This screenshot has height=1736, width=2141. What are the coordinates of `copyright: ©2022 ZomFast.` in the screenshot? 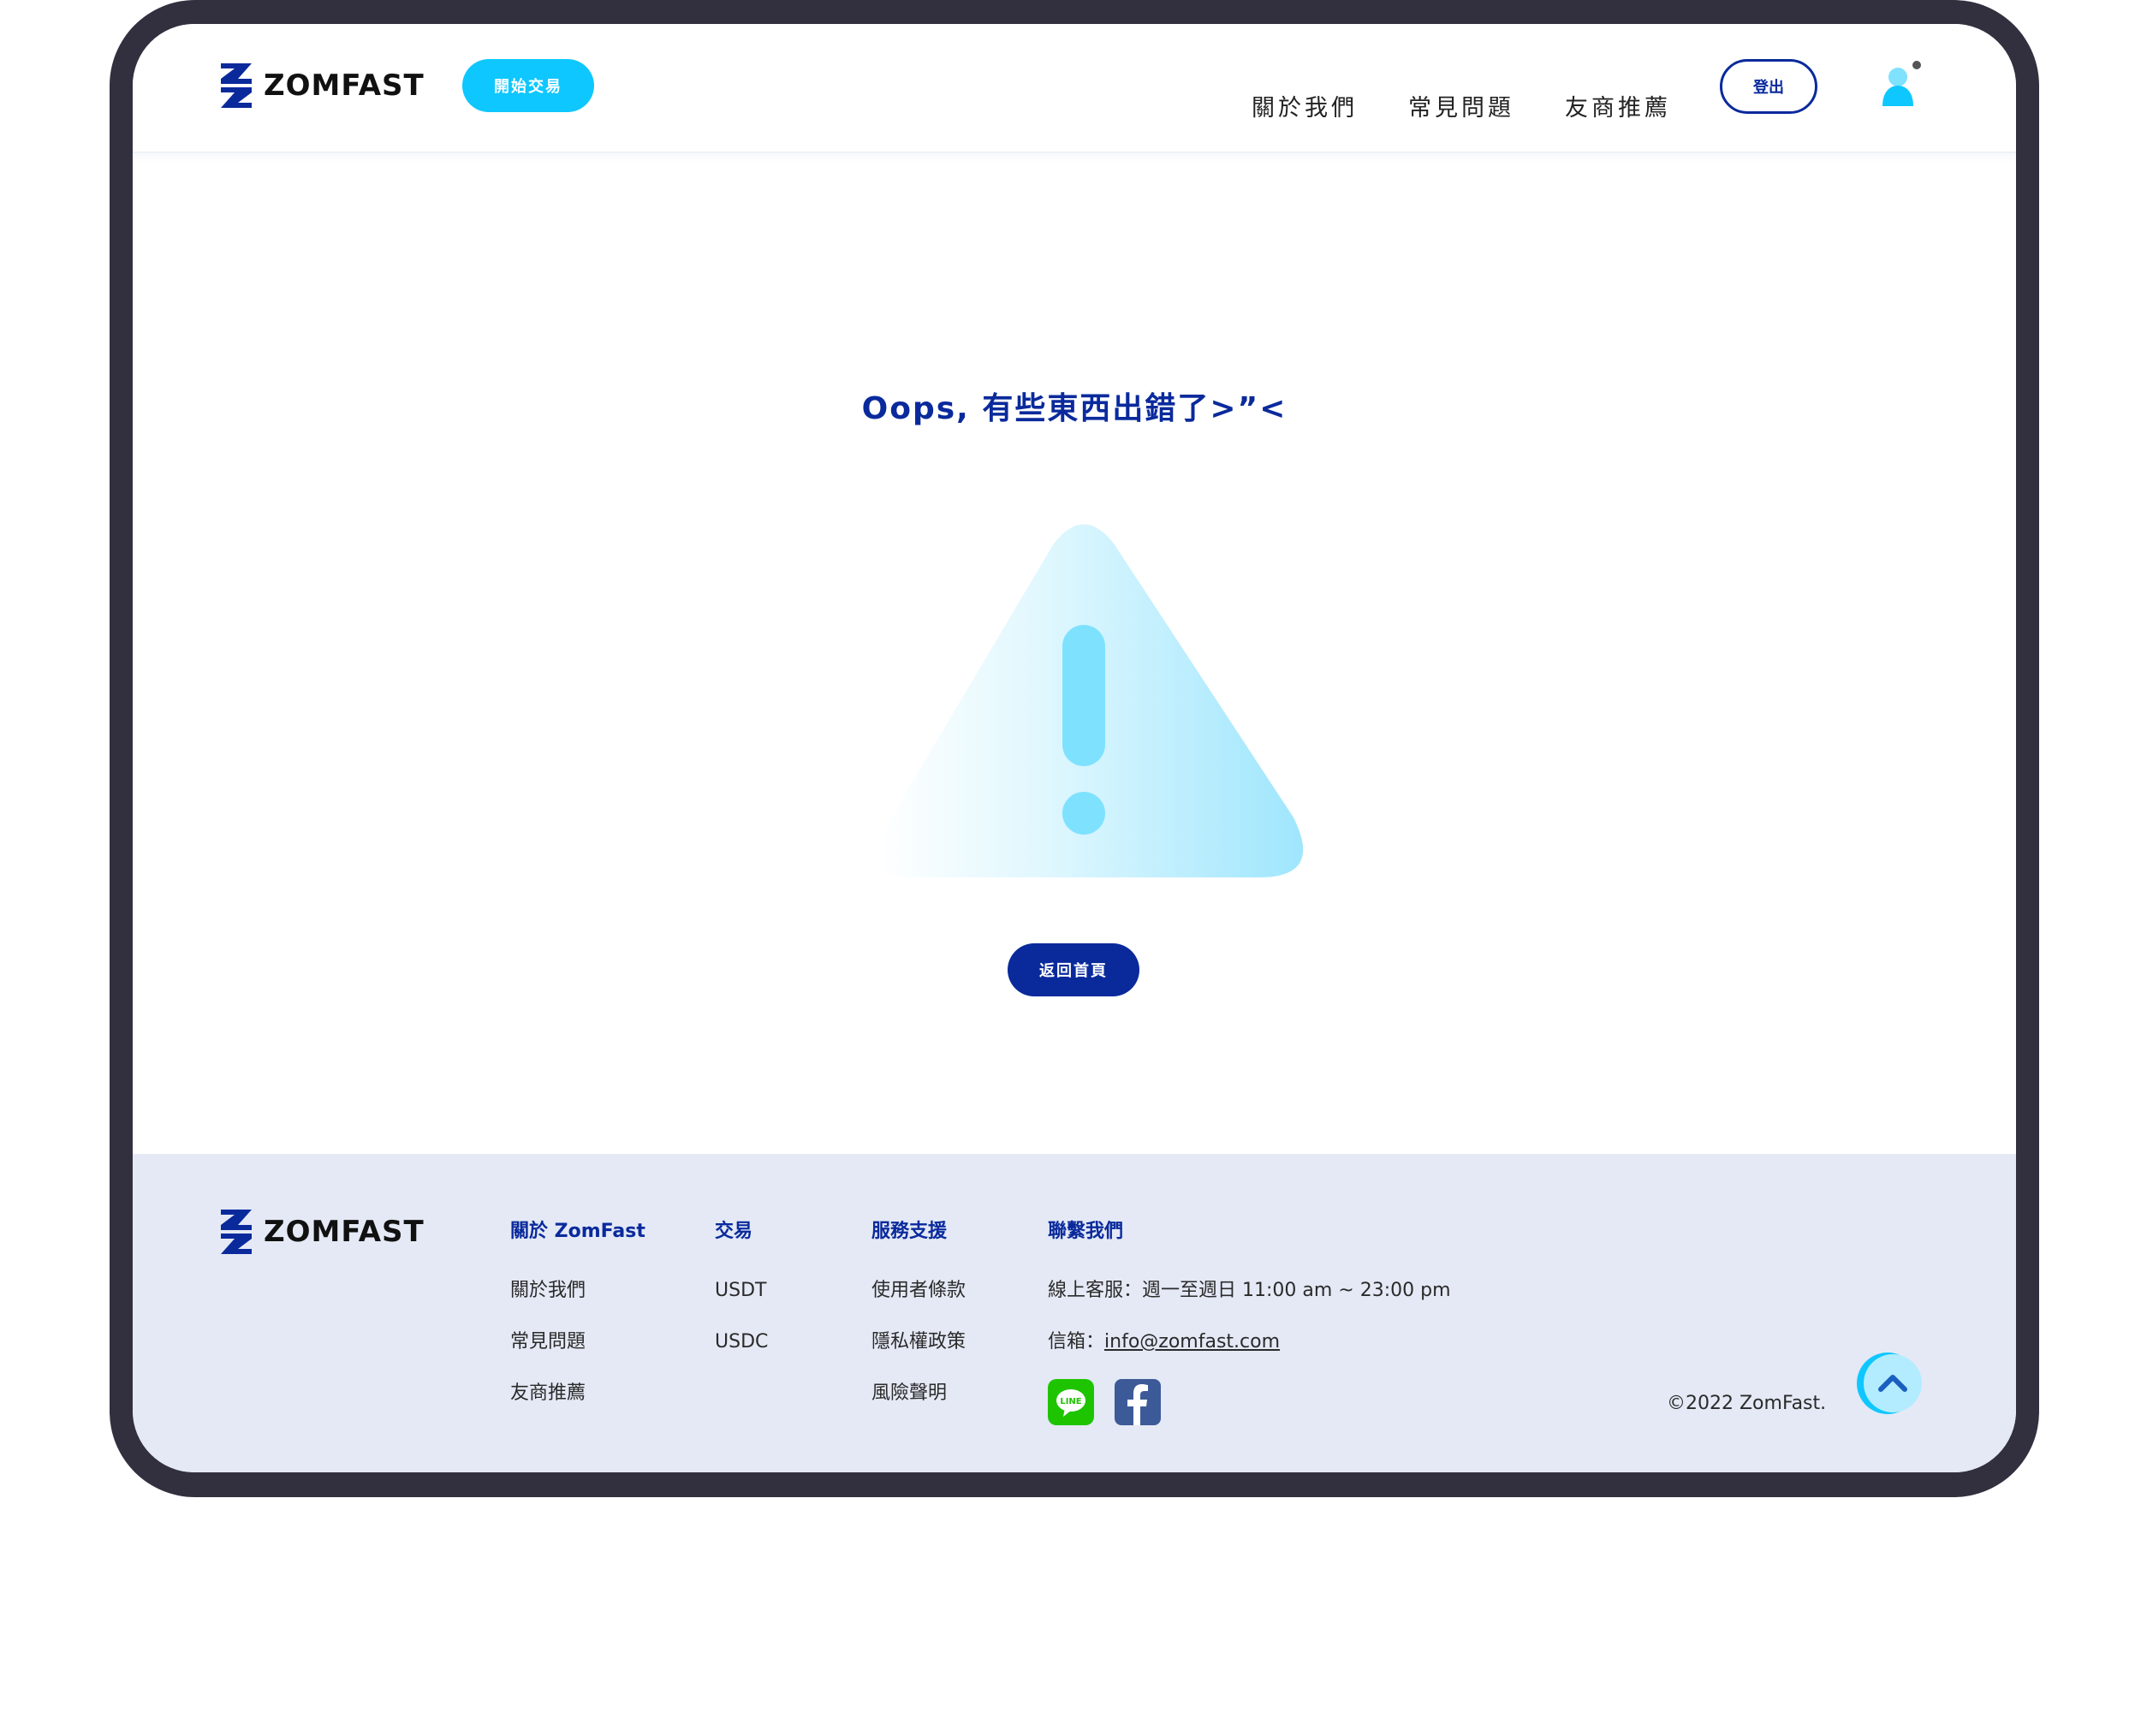 It's located at (1747, 1404).